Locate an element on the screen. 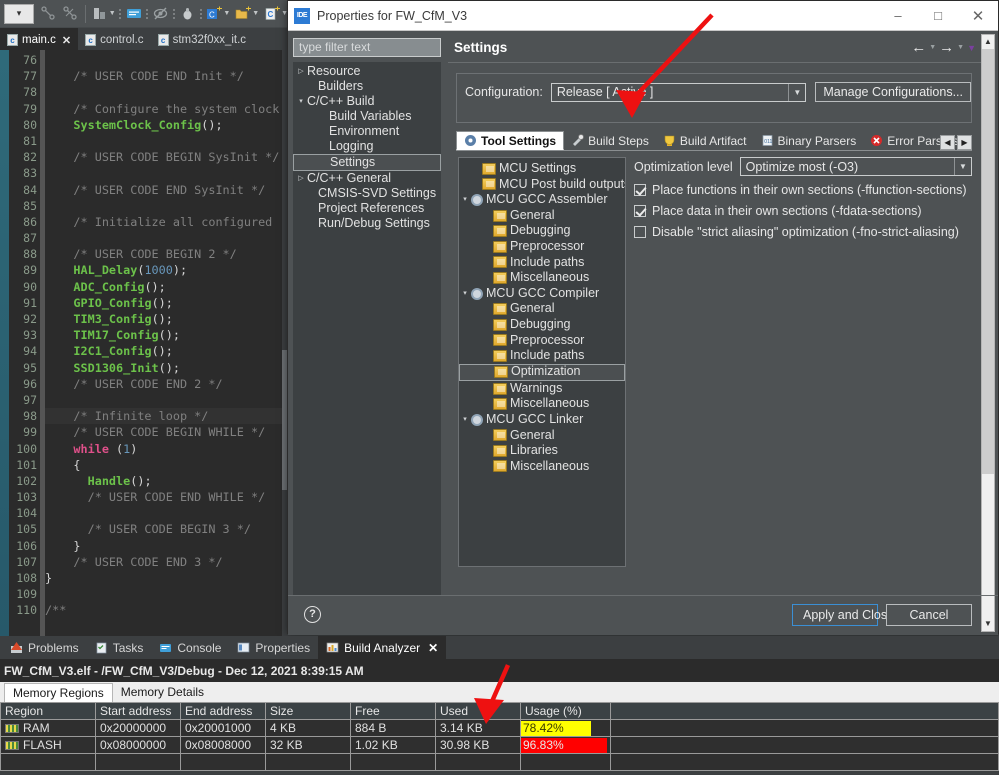 This screenshot has width=999, height=775. tab-tool-settings: Tool Settings is located at coordinates (510, 140).